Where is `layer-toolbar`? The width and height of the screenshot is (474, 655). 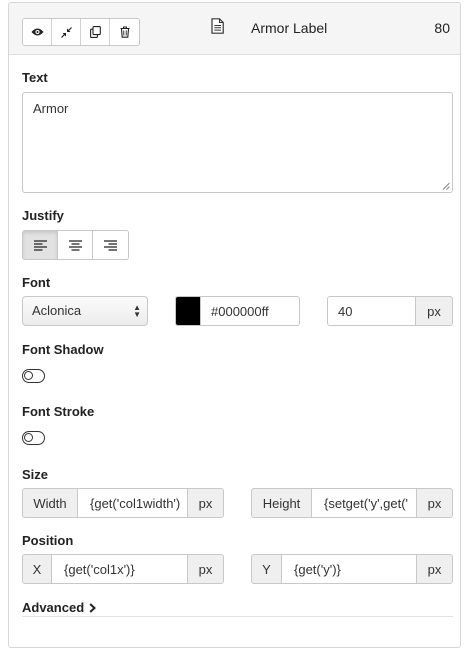
layer-toolbar is located at coordinates (81, 32).